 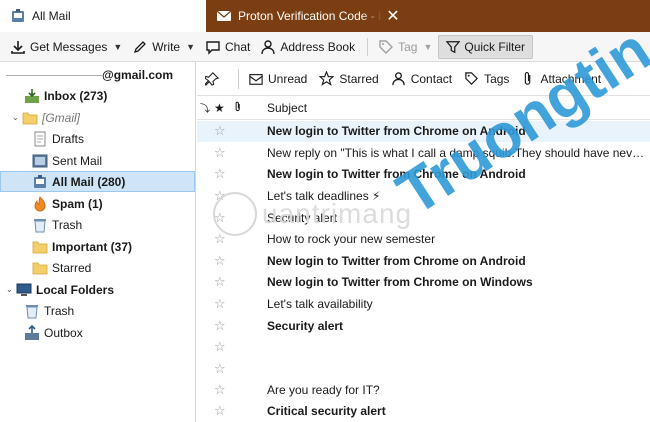 I want to click on tags-filter-button: Tags, so click(x=486, y=78).